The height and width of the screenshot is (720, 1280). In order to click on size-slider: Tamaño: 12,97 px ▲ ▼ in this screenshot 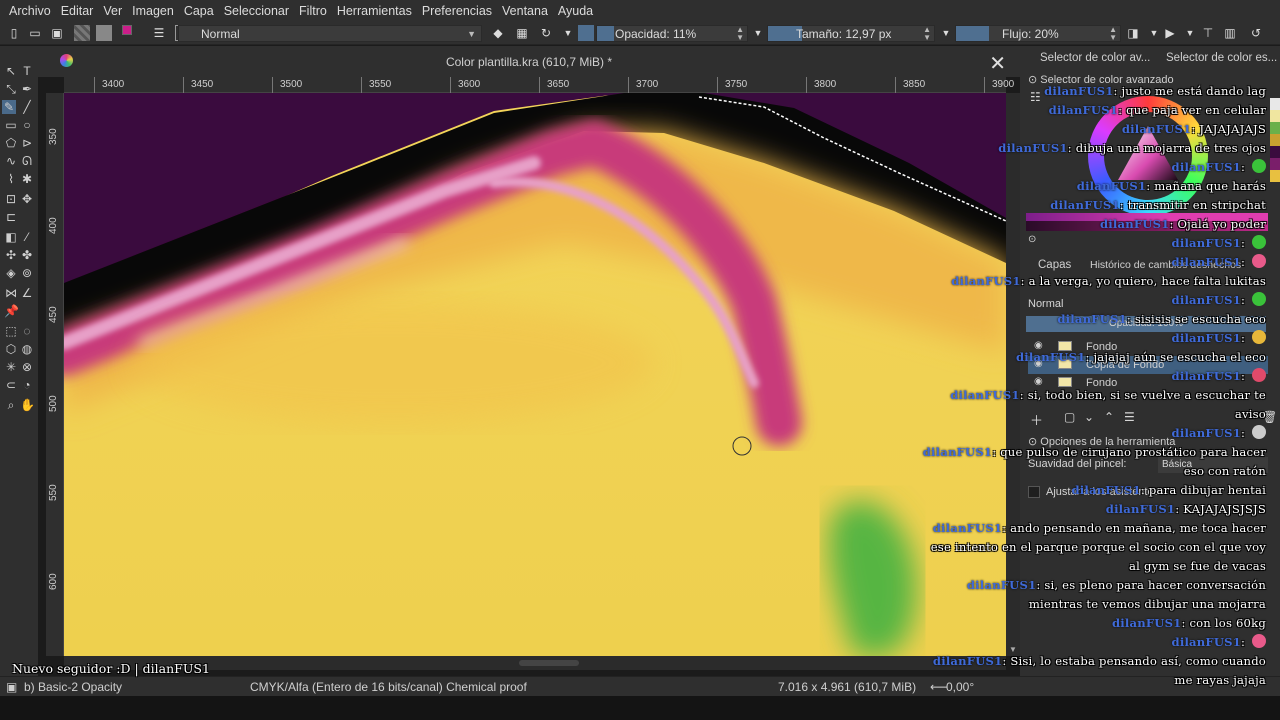, I will do `click(851, 33)`.